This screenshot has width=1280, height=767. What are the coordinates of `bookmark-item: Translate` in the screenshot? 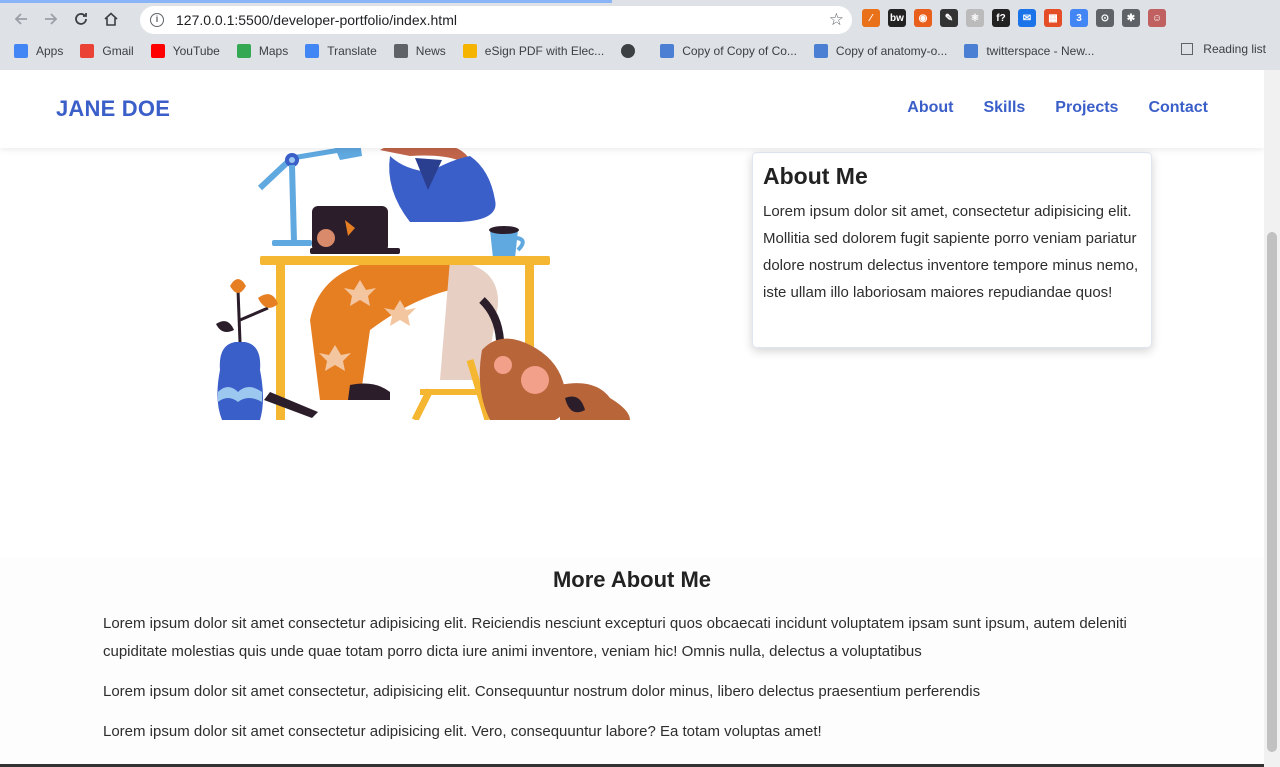 It's located at (341, 50).